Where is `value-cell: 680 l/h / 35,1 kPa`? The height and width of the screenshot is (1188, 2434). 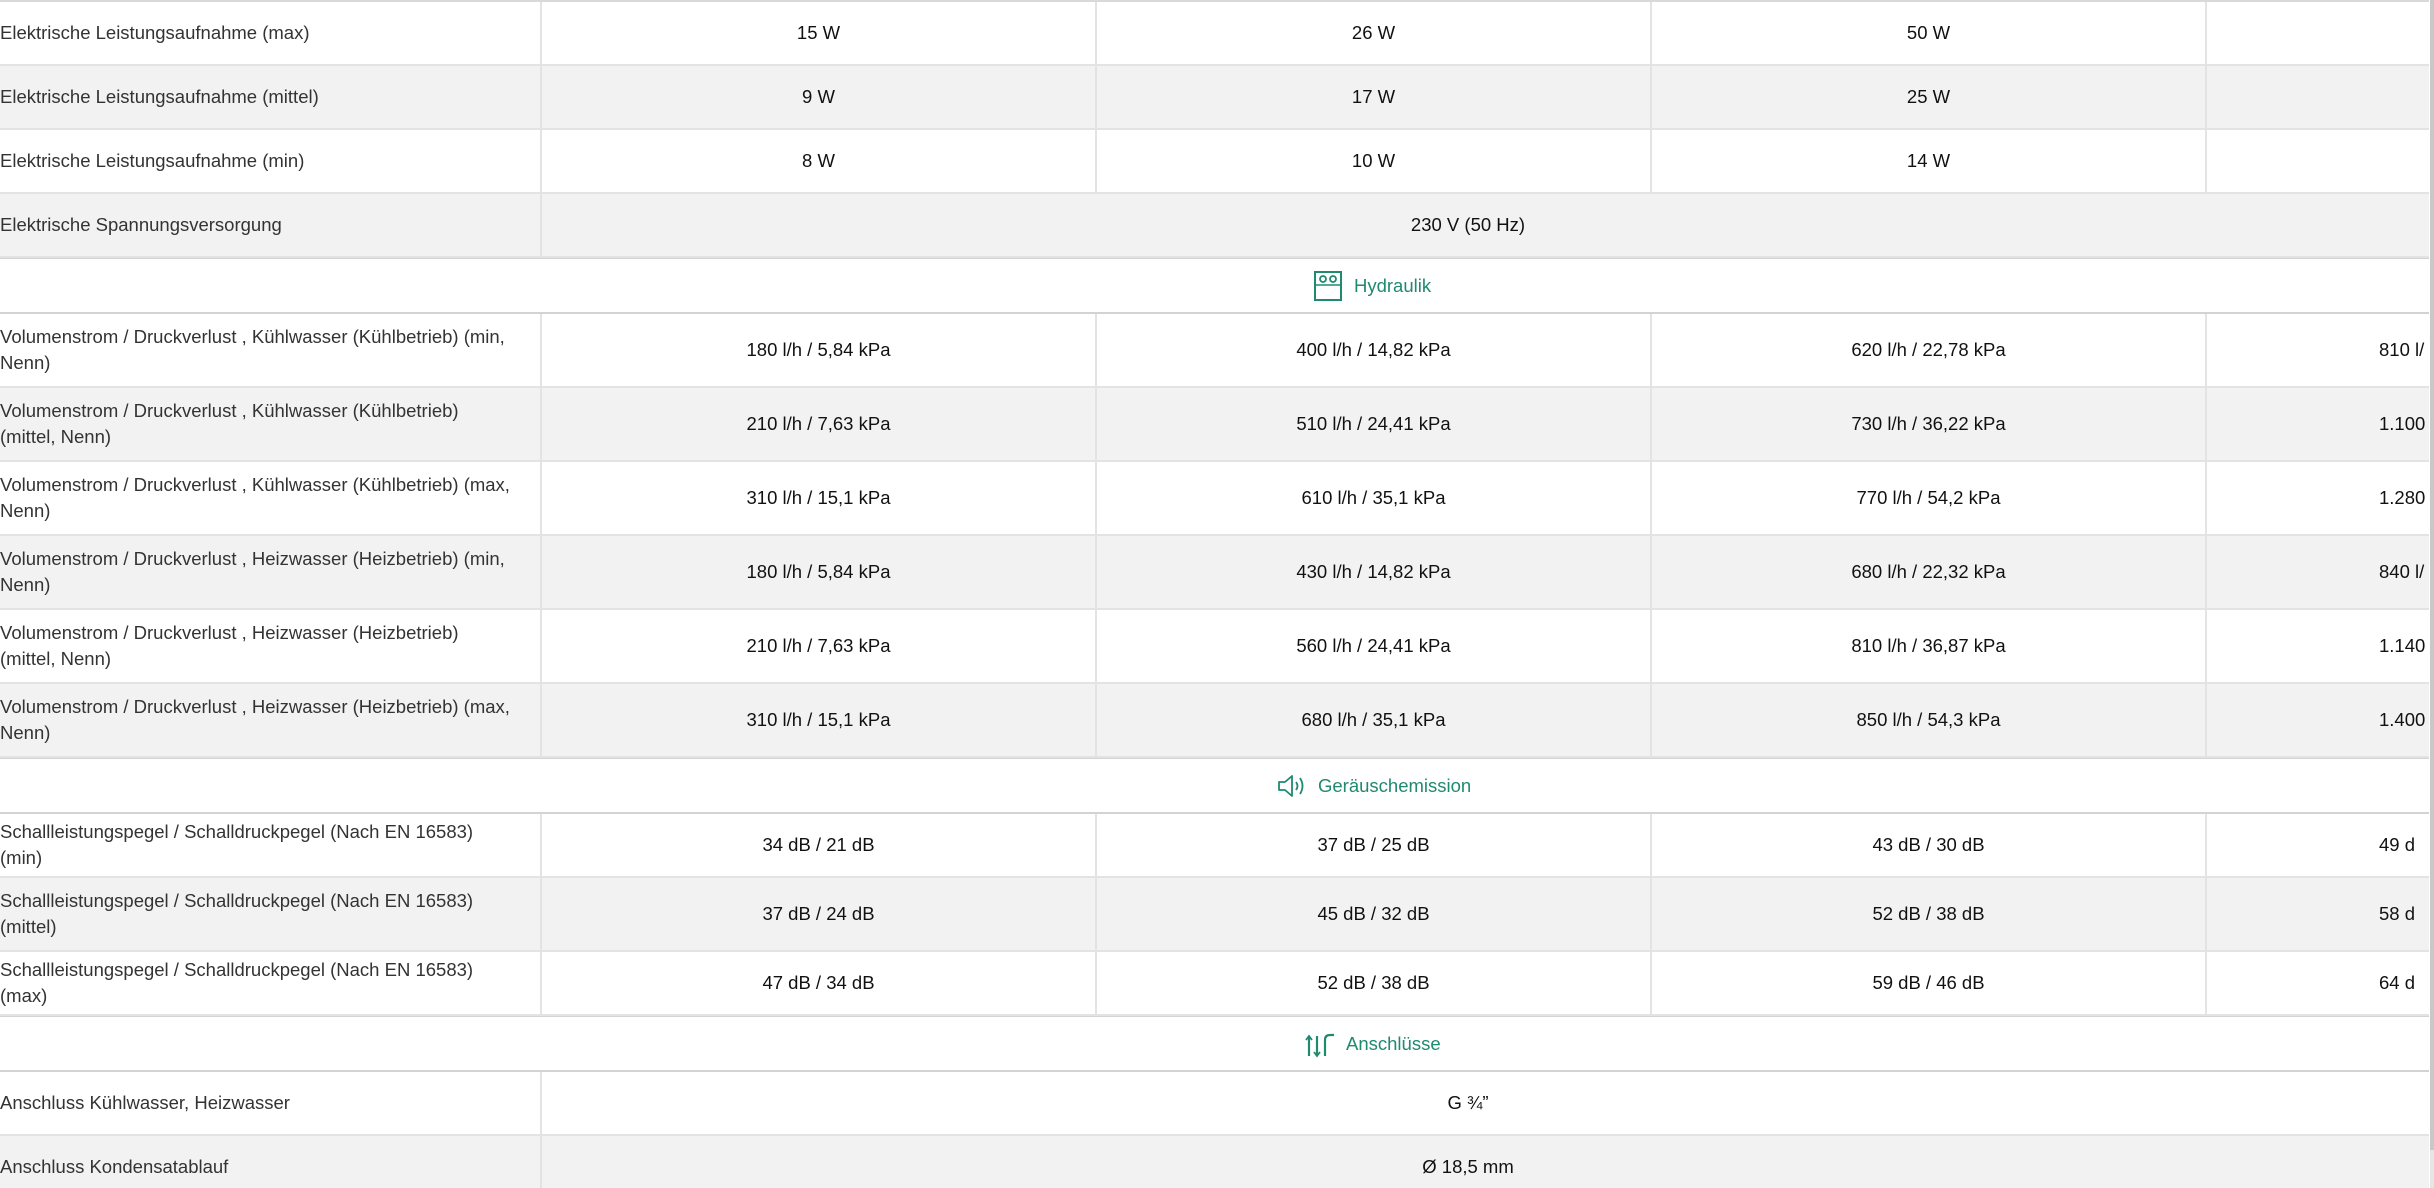 value-cell: 680 l/h / 35,1 kPa is located at coordinates (1374, 720).